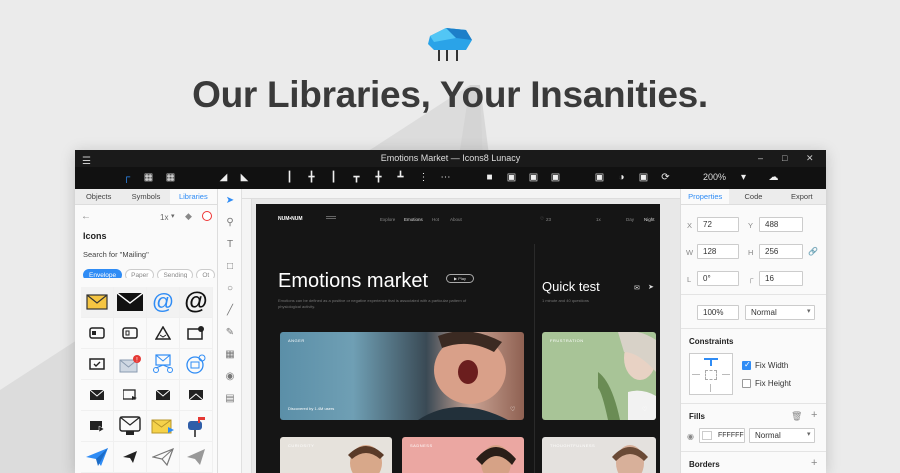 The image size is (900, 473). I want to click on link-icon: 🔗, so click(813, 251).